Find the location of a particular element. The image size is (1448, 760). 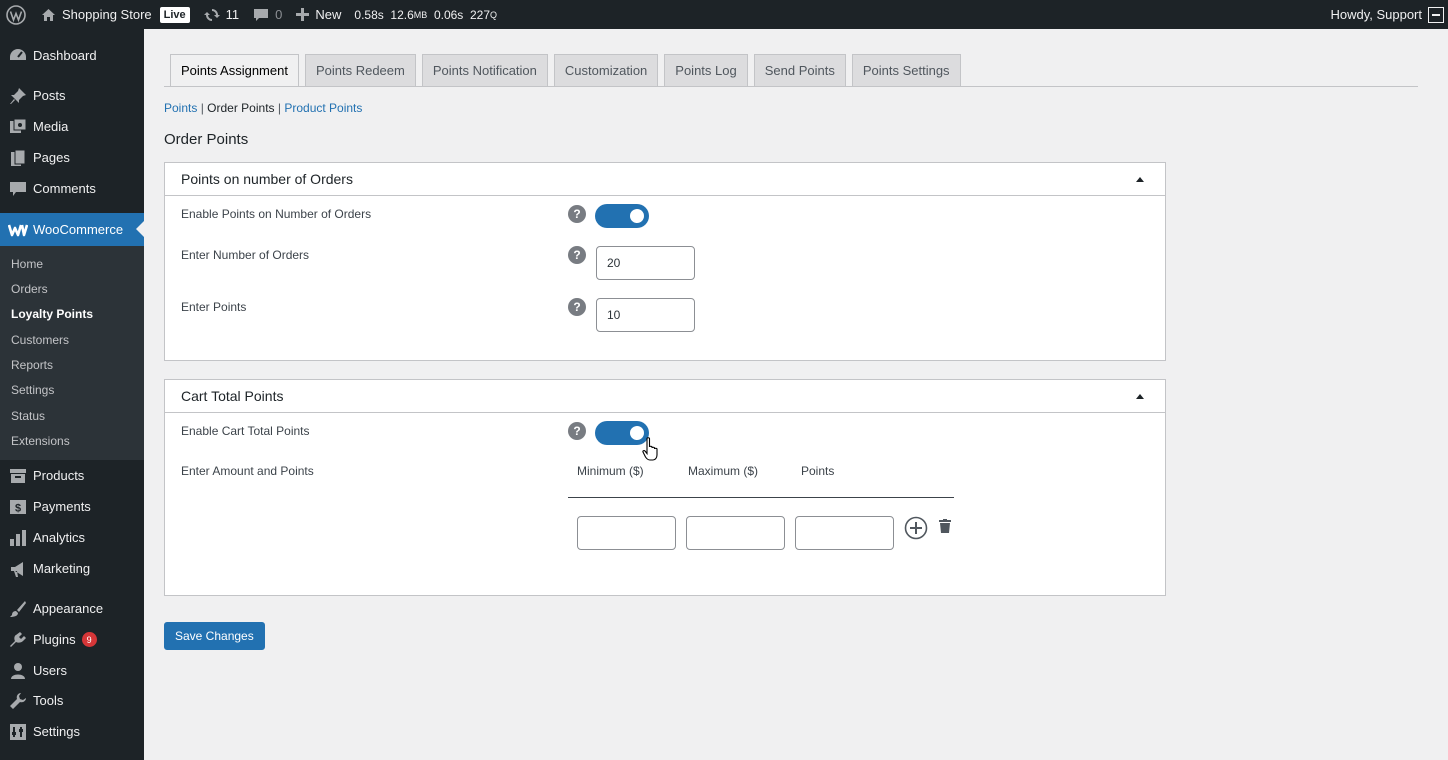

wordpress-logo-icon is located at coordinates (16, 14).